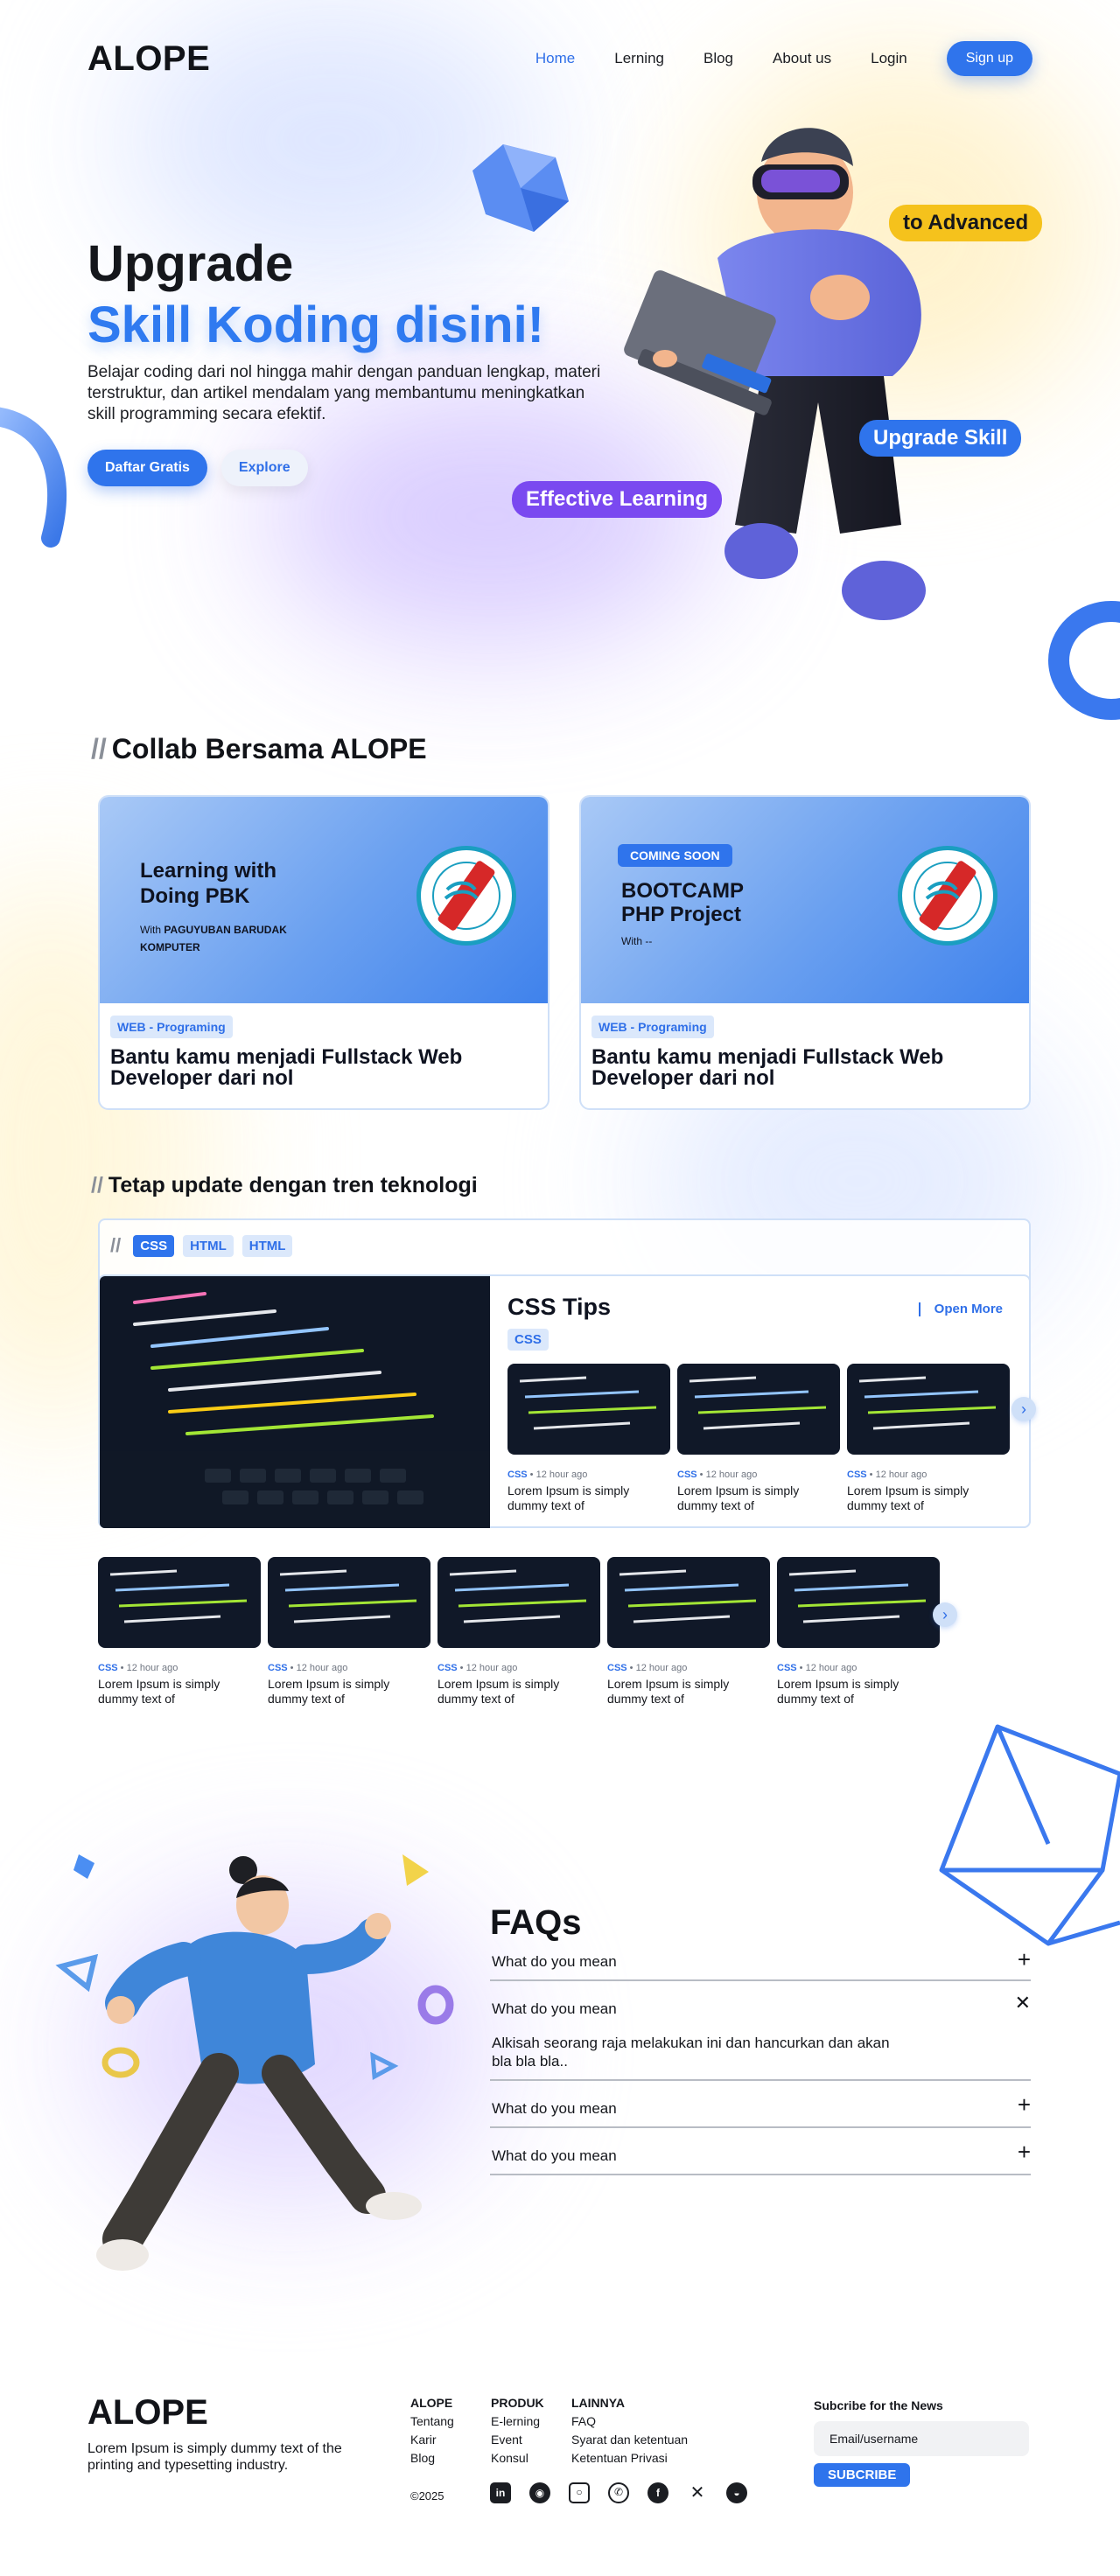  What do you see at coordinates (148, 2413) in the screenshot?
I see `footer-logo: ALOPE` at bounding box center [148, 2413].